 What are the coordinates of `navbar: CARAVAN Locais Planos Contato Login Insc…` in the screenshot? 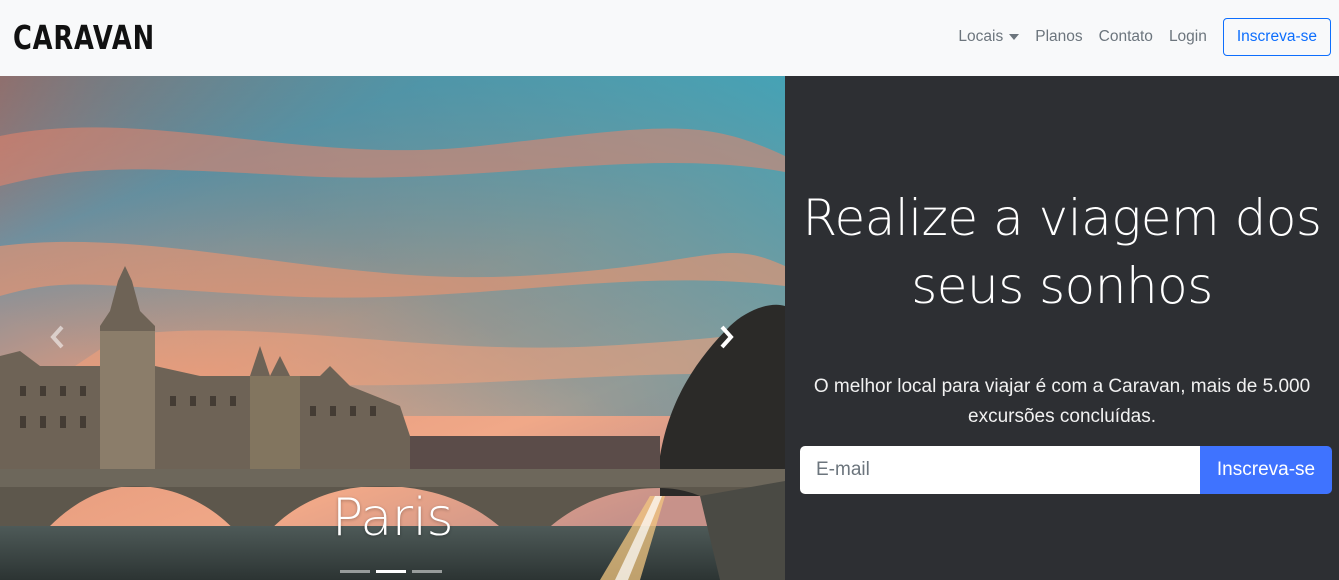 It's located at (669, 38).